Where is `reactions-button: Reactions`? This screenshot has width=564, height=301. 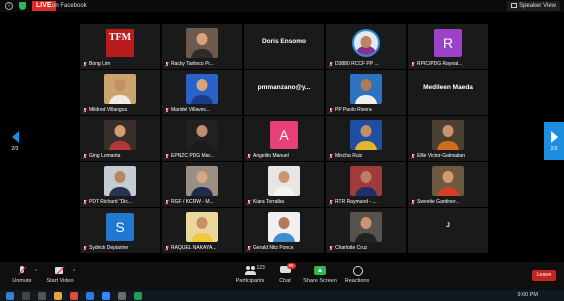
reactions-button: Reactions is located at coordinates (357, 275).